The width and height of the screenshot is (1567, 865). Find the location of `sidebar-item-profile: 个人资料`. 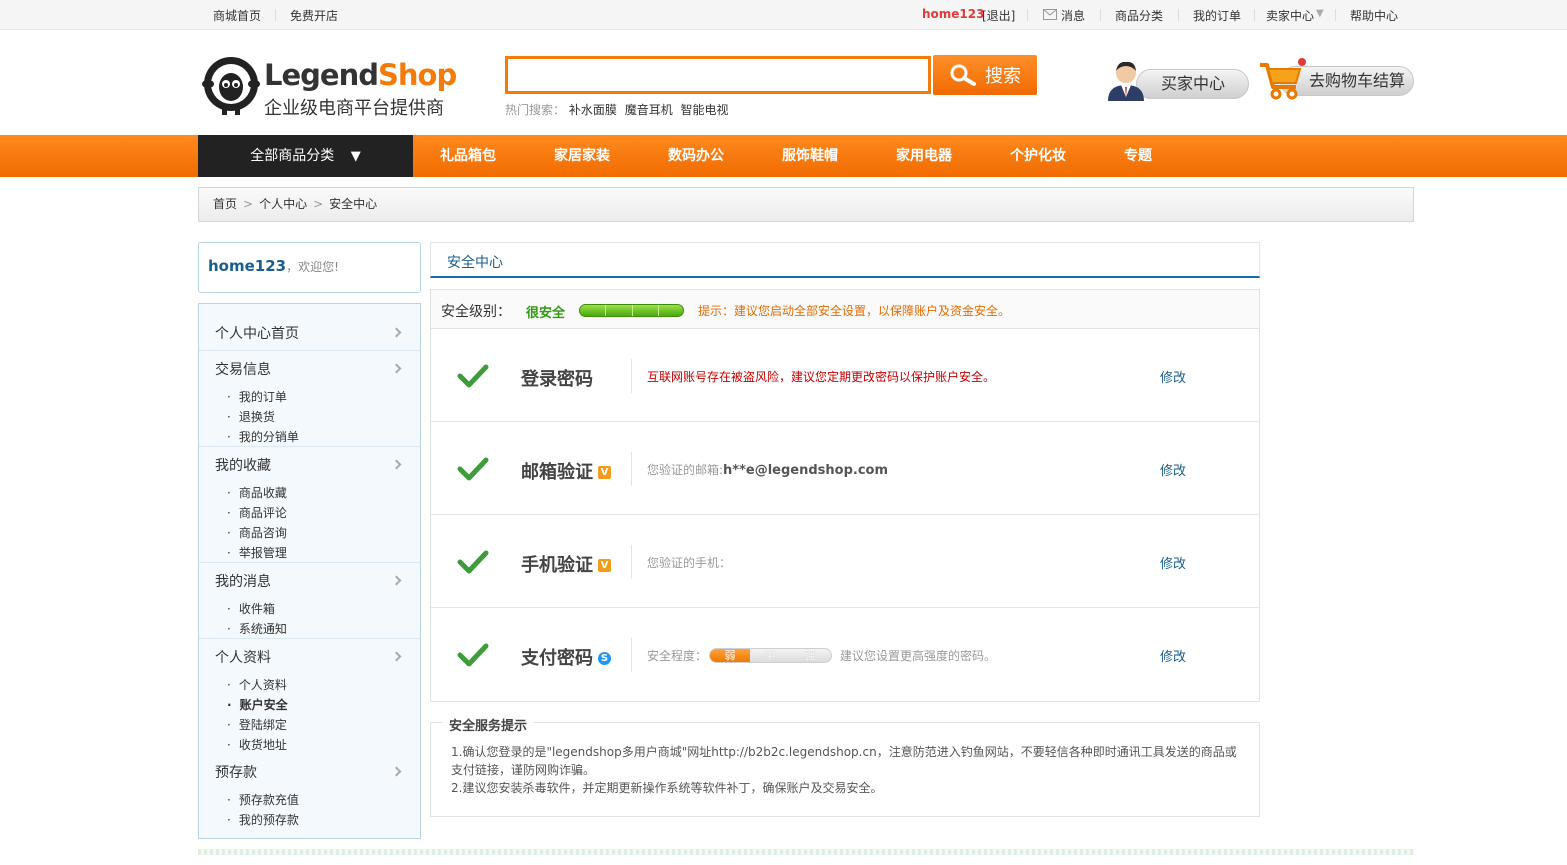

sidebar-item-profile: 个人资料 is located at coordinates (257, 684).